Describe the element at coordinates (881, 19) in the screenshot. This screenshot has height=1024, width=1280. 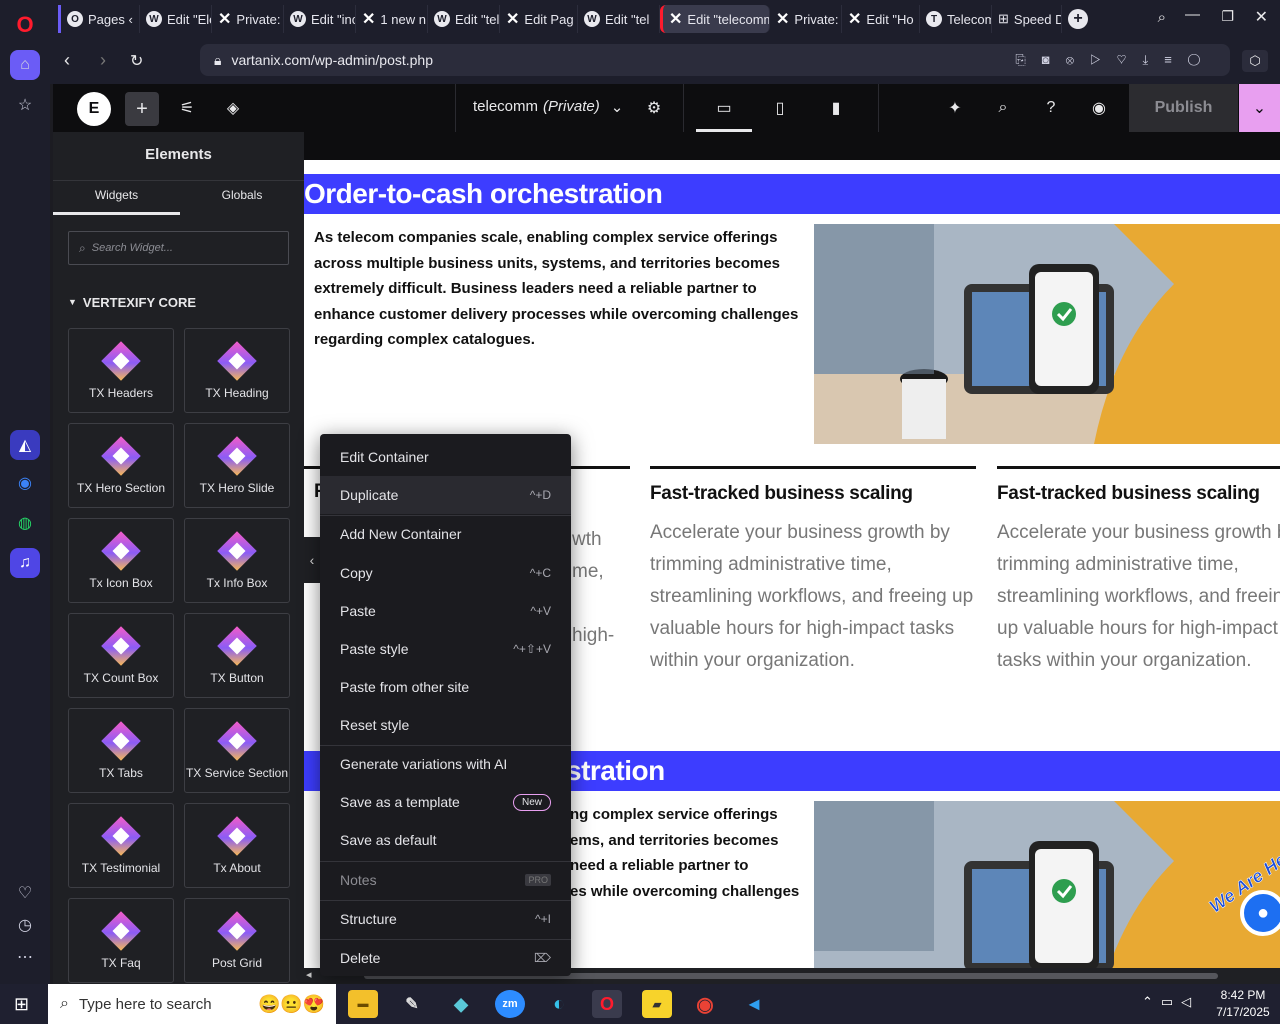
I see `tab: ✕ Edit "Ho` at that location.